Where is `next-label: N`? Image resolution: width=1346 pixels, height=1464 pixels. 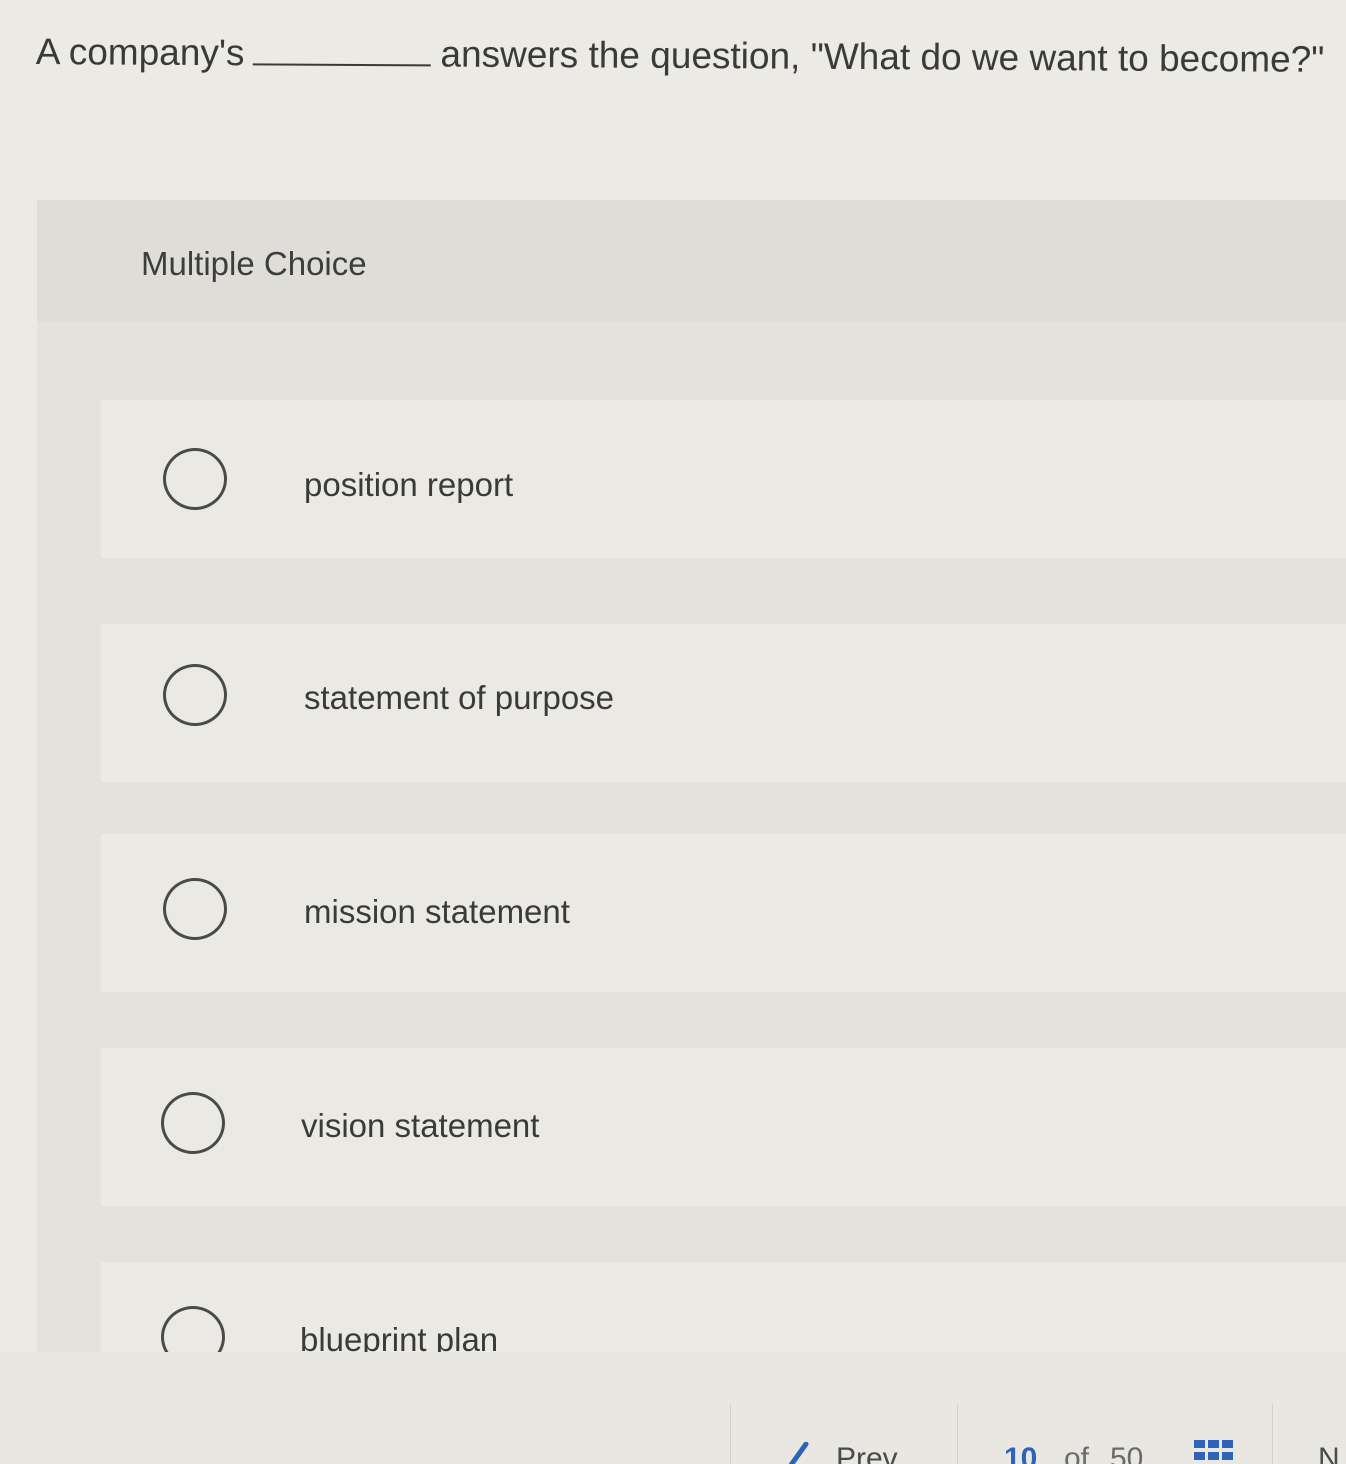
next-label: N is located at coordinates (1329, 1453).